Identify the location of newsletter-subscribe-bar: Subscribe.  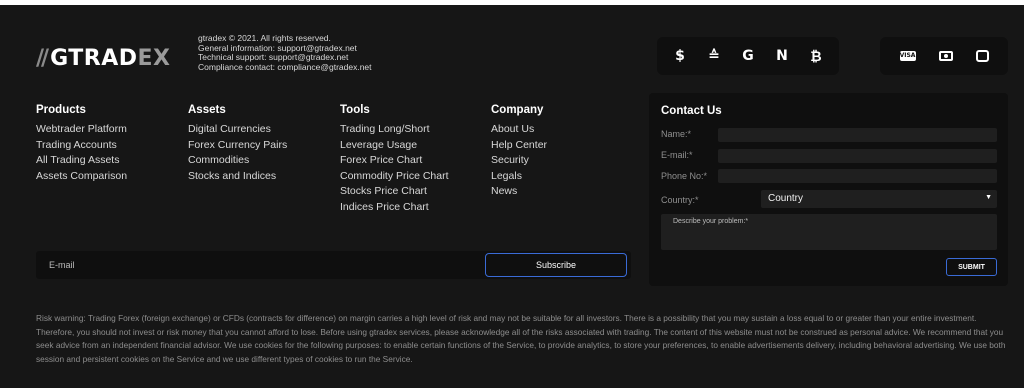
(333, 265).